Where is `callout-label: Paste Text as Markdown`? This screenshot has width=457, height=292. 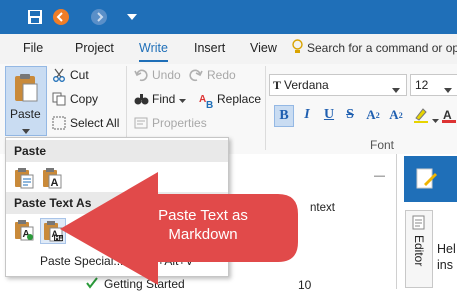 callout-label: Paste Text as Markdown is located at coordinates (203, 225).